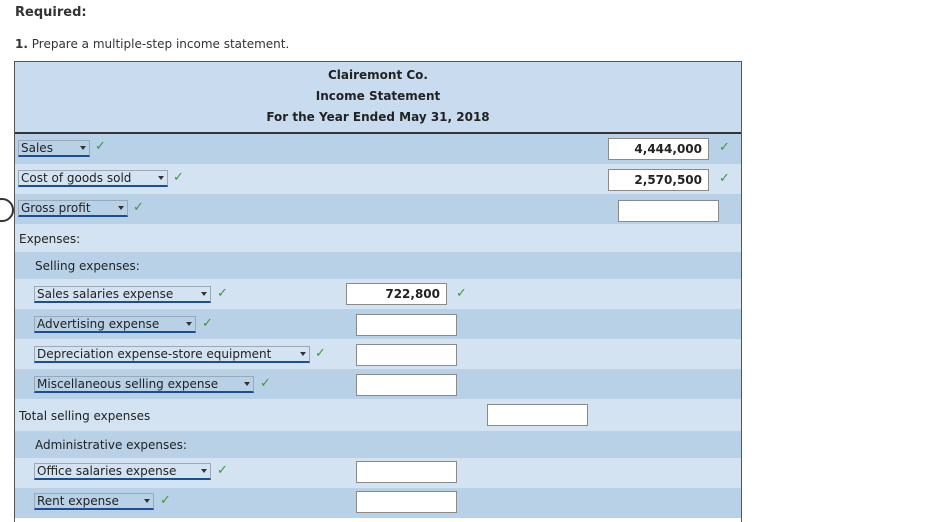  What do you see at coordinates (54, 148) in the screenshot?
I see `sales-dropdown: Sales` at bounding box center [54, 148].